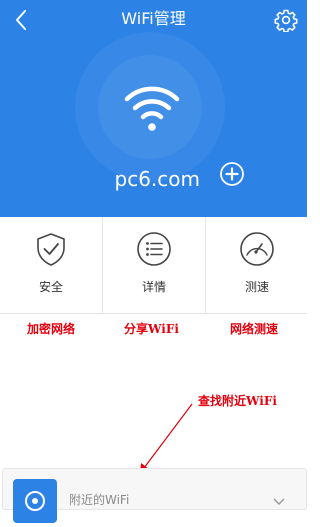 The image size is (320, 527). I want to click on details-button: 详情, so click(154, 265).